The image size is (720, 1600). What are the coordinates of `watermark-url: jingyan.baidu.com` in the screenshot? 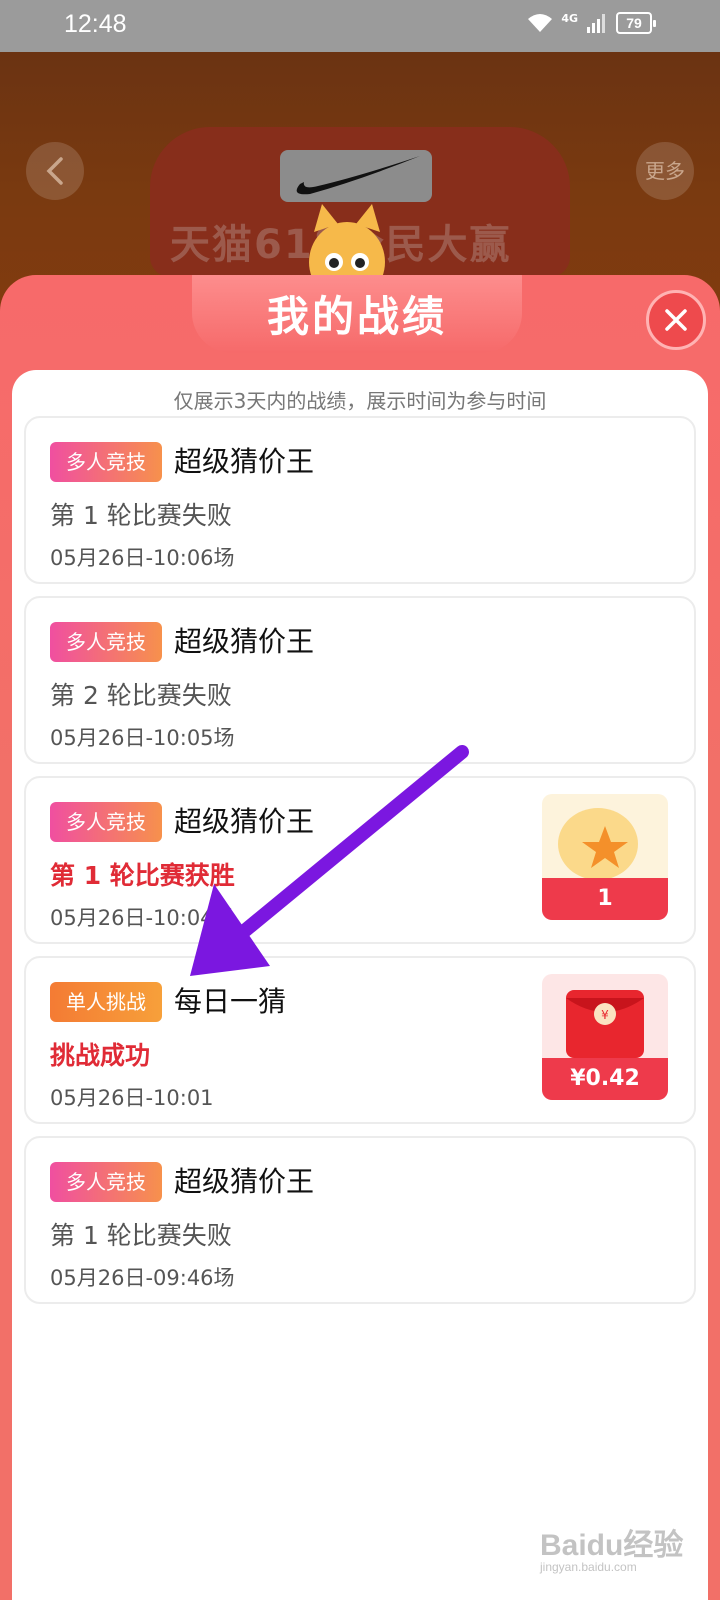 It's located at (588, 1567).